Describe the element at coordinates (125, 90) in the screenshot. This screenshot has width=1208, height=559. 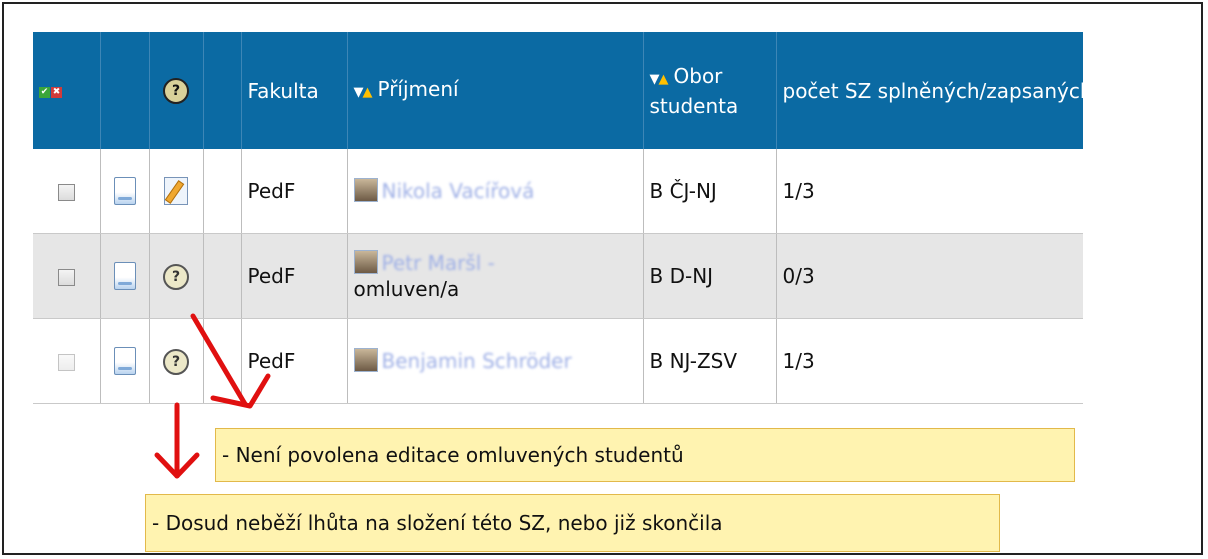
I see `header-detail` at that location.